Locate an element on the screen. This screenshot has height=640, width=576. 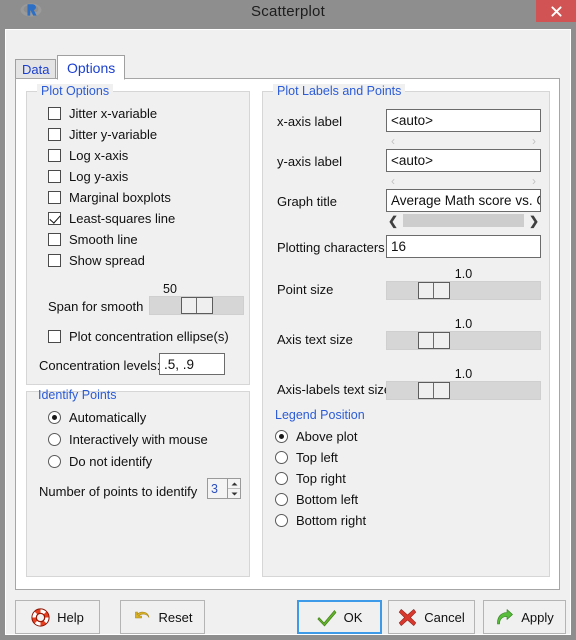
checkbox-marginal-boxplots: Marginal boxplots is located at coordinates (109, 197).